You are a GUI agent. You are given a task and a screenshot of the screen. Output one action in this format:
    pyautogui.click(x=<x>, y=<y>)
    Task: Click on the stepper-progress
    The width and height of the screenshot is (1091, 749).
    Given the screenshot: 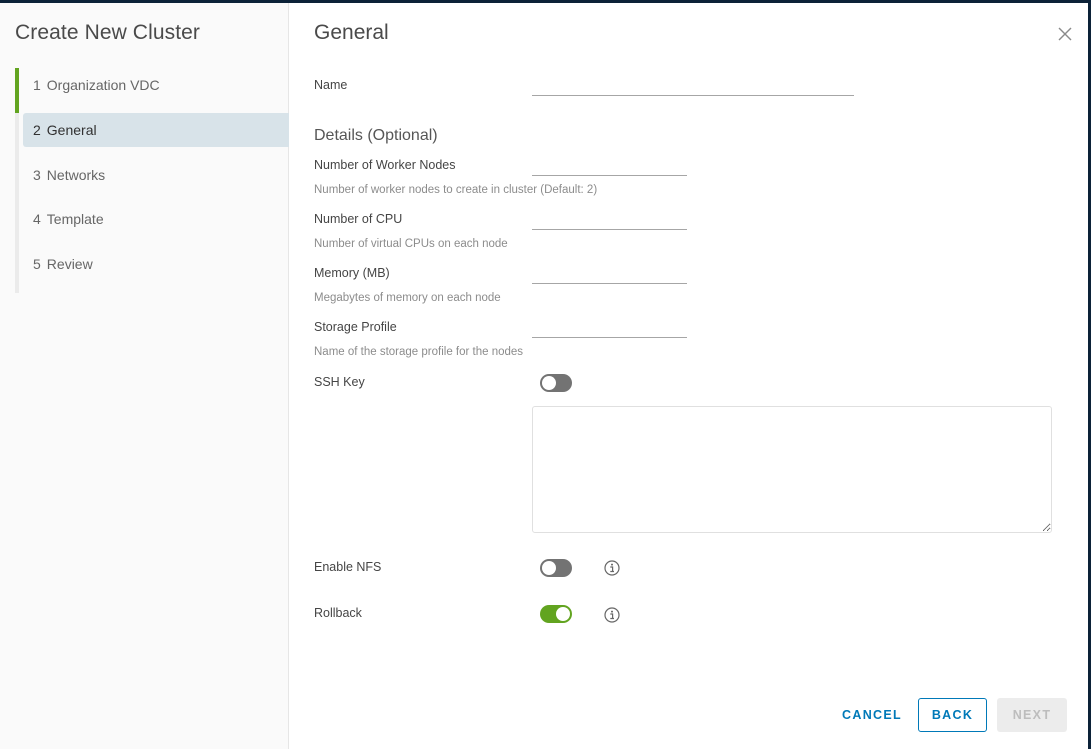 What is the action you would take?
    pyautogui.click(x=17, y=90)
    